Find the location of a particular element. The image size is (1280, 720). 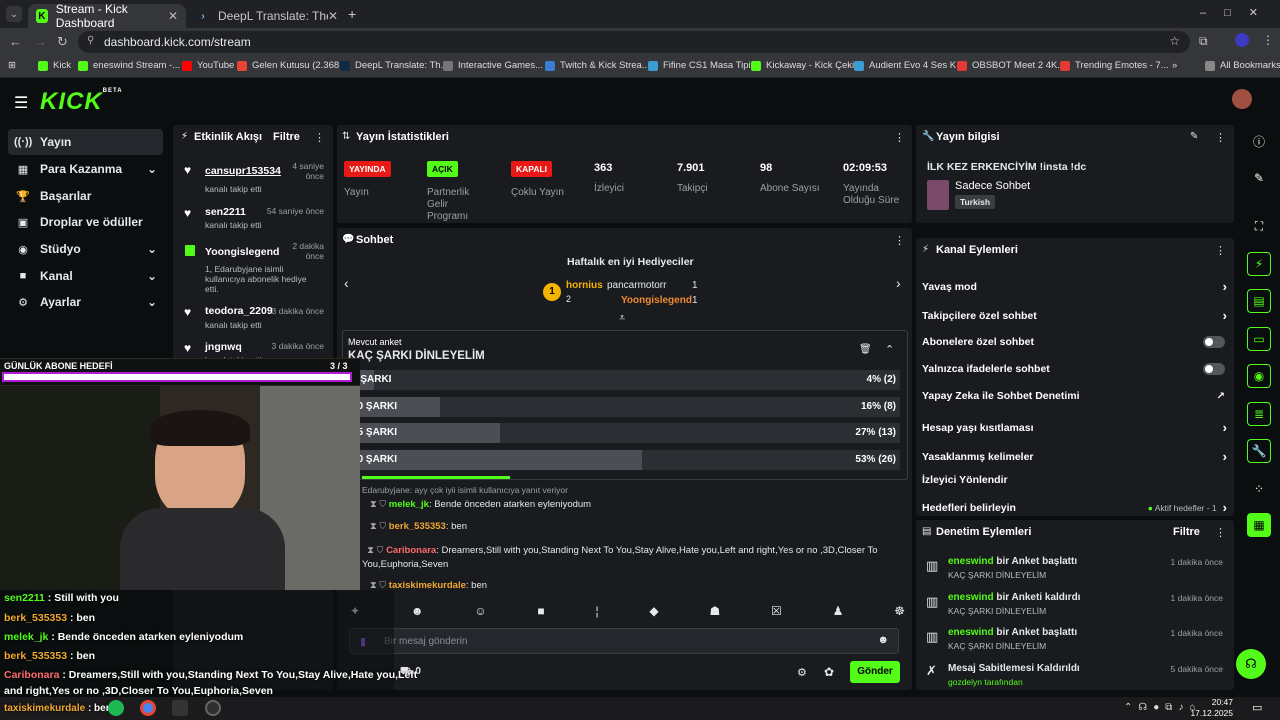

back-icon: ← is located at coordinates (15, 41).